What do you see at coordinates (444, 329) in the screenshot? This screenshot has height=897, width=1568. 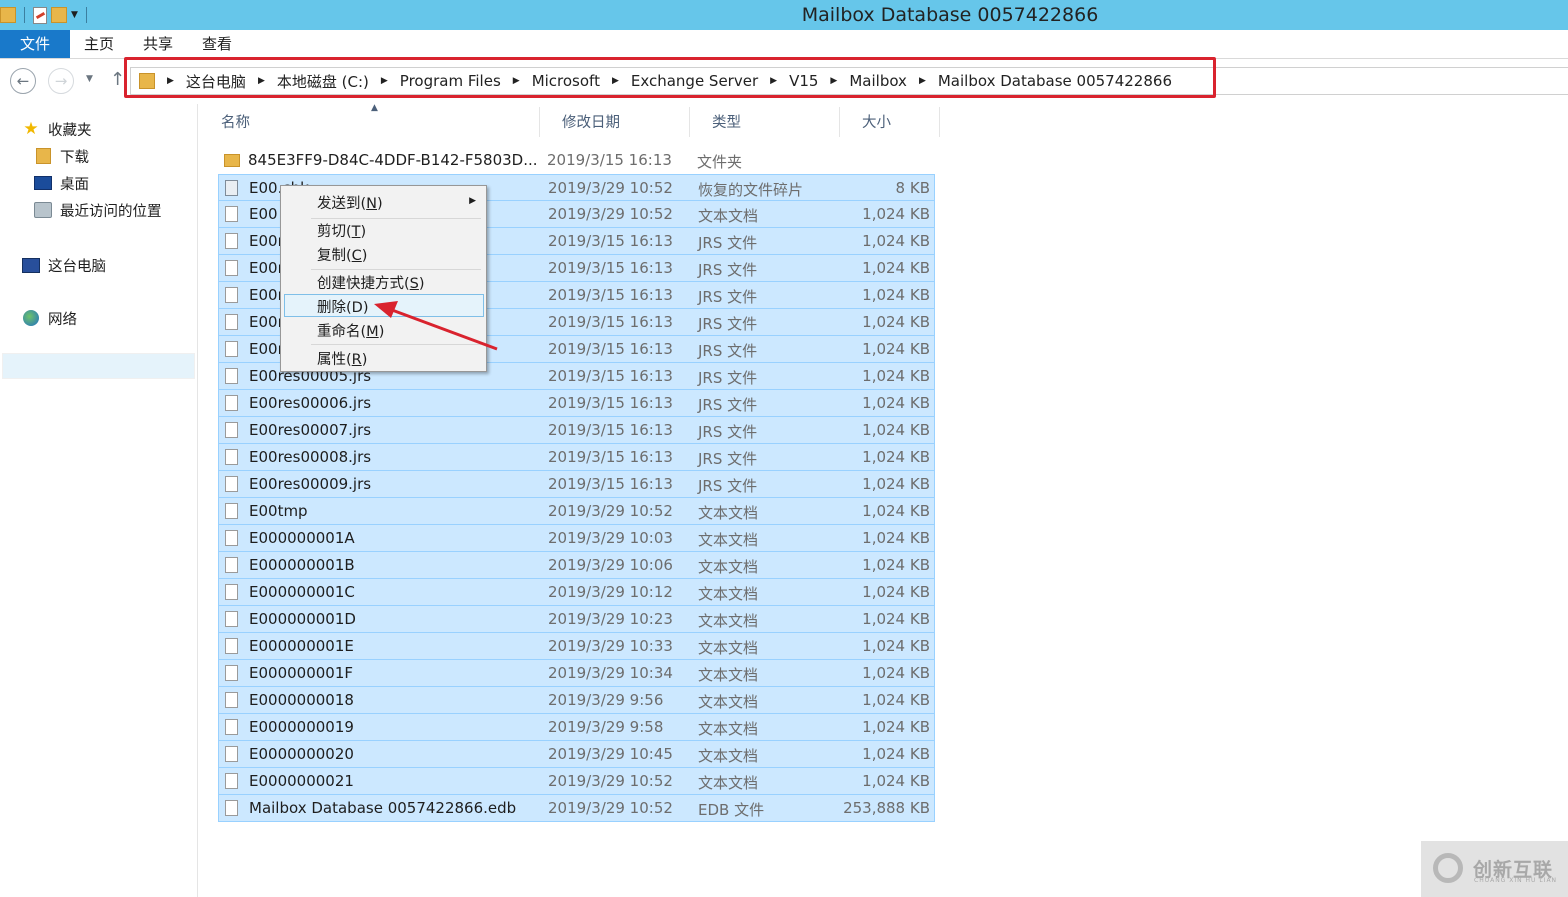 I see `annotation-arrow-shaft` at bounding box center [444, 329].